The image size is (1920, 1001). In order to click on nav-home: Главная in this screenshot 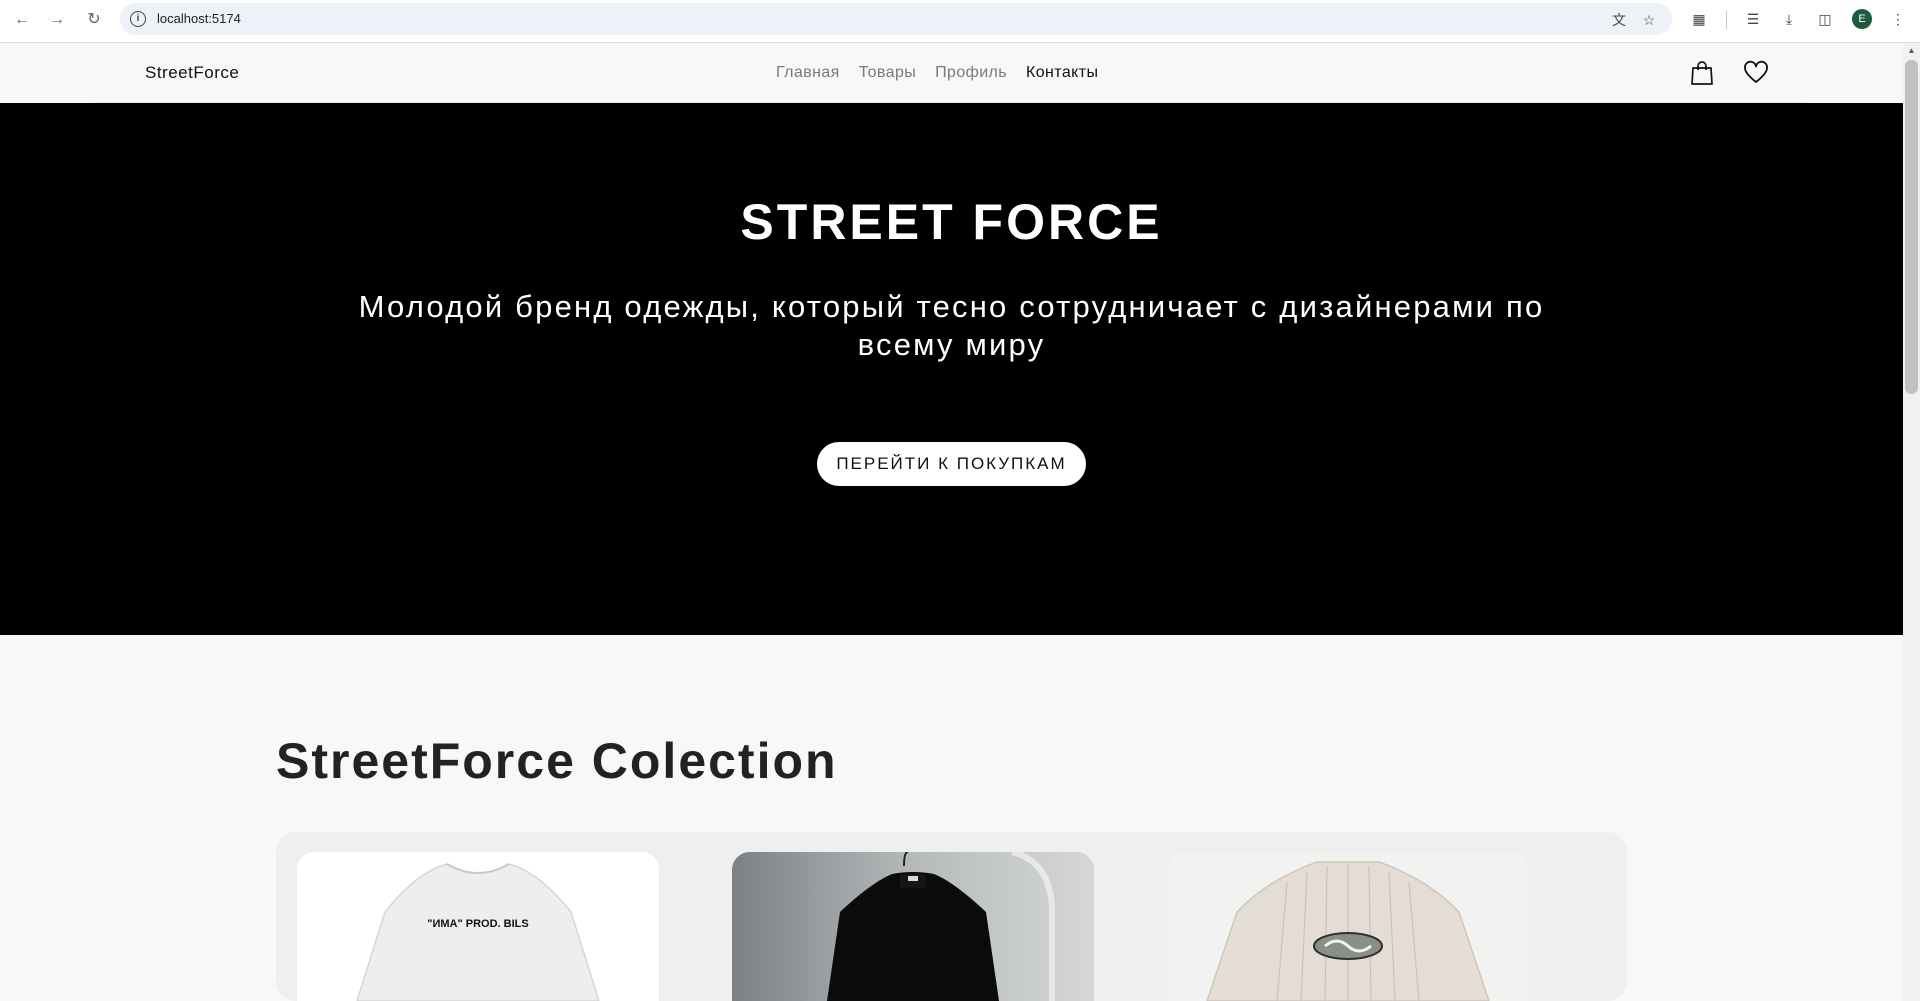, I will do `click(808, 73)`.